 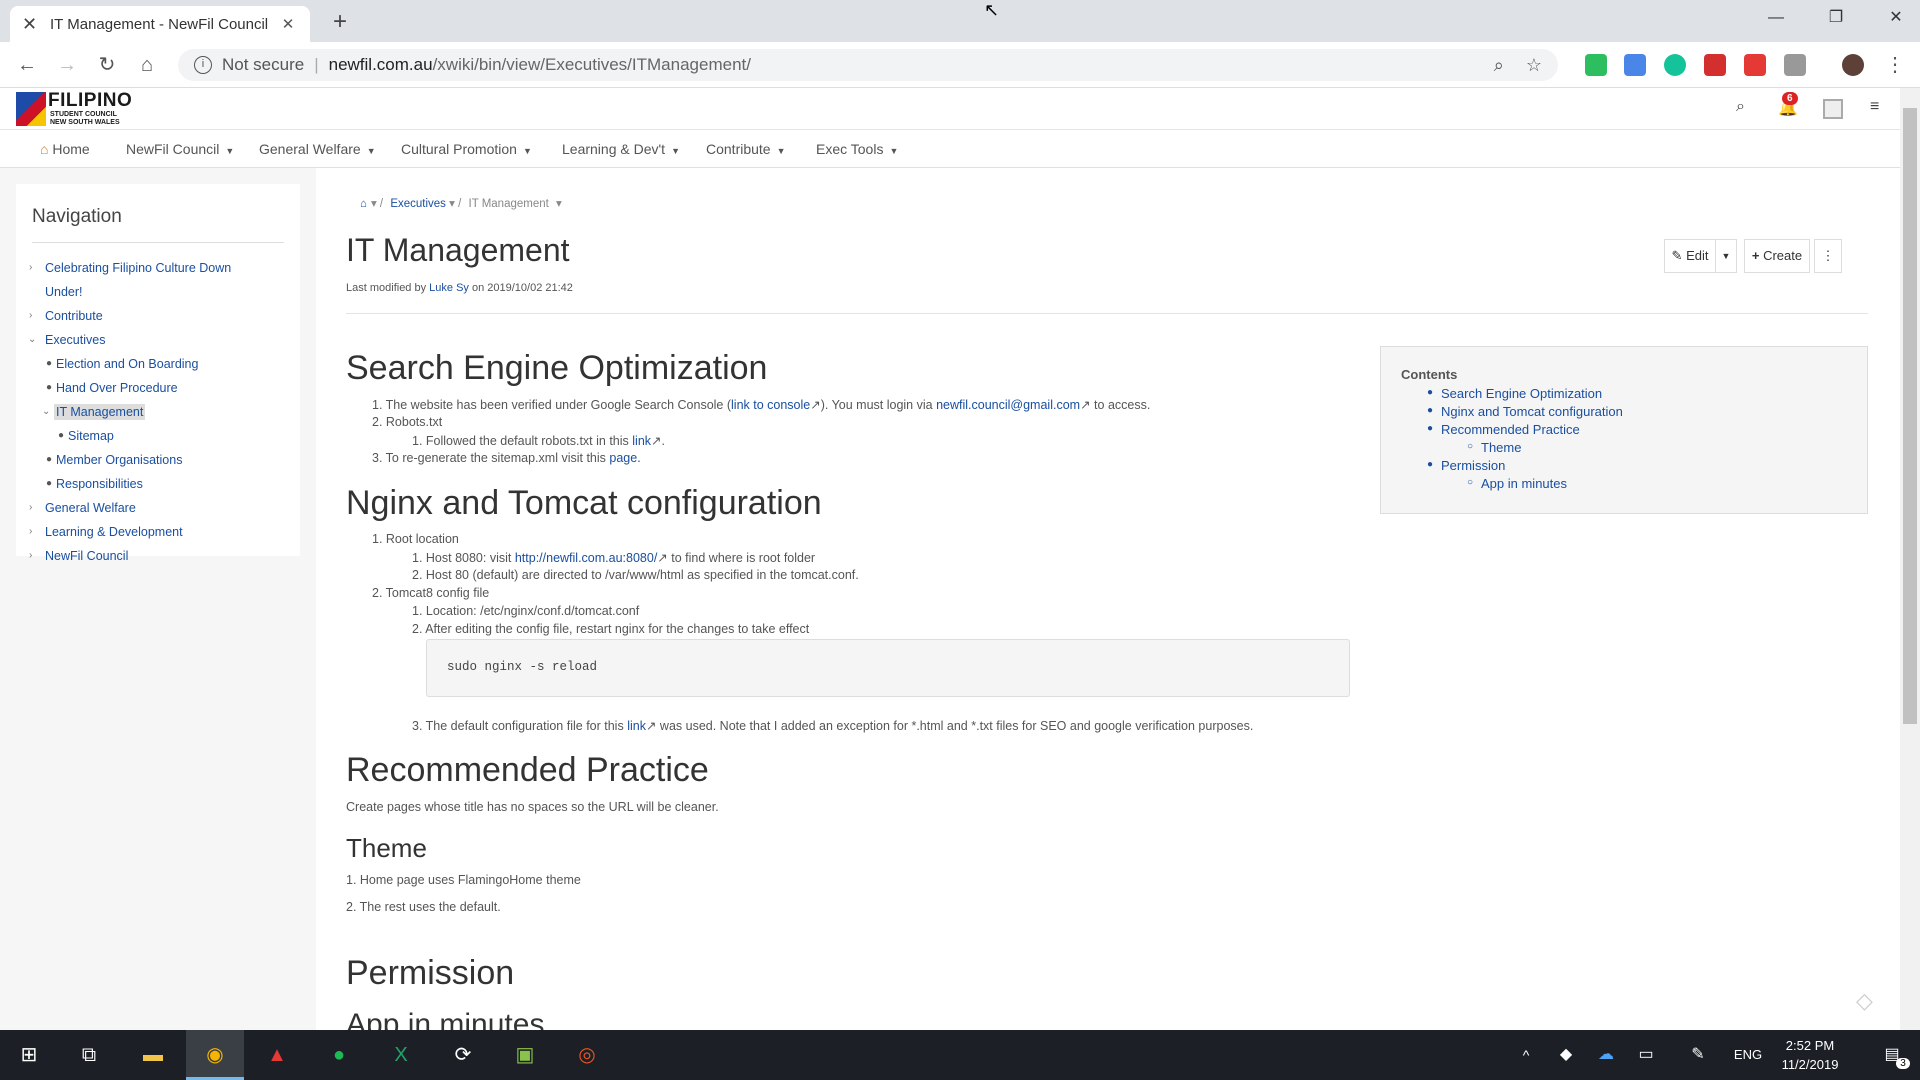 I want to click on edit-dropdown-button: ▼, so click(x=1726, y=256).